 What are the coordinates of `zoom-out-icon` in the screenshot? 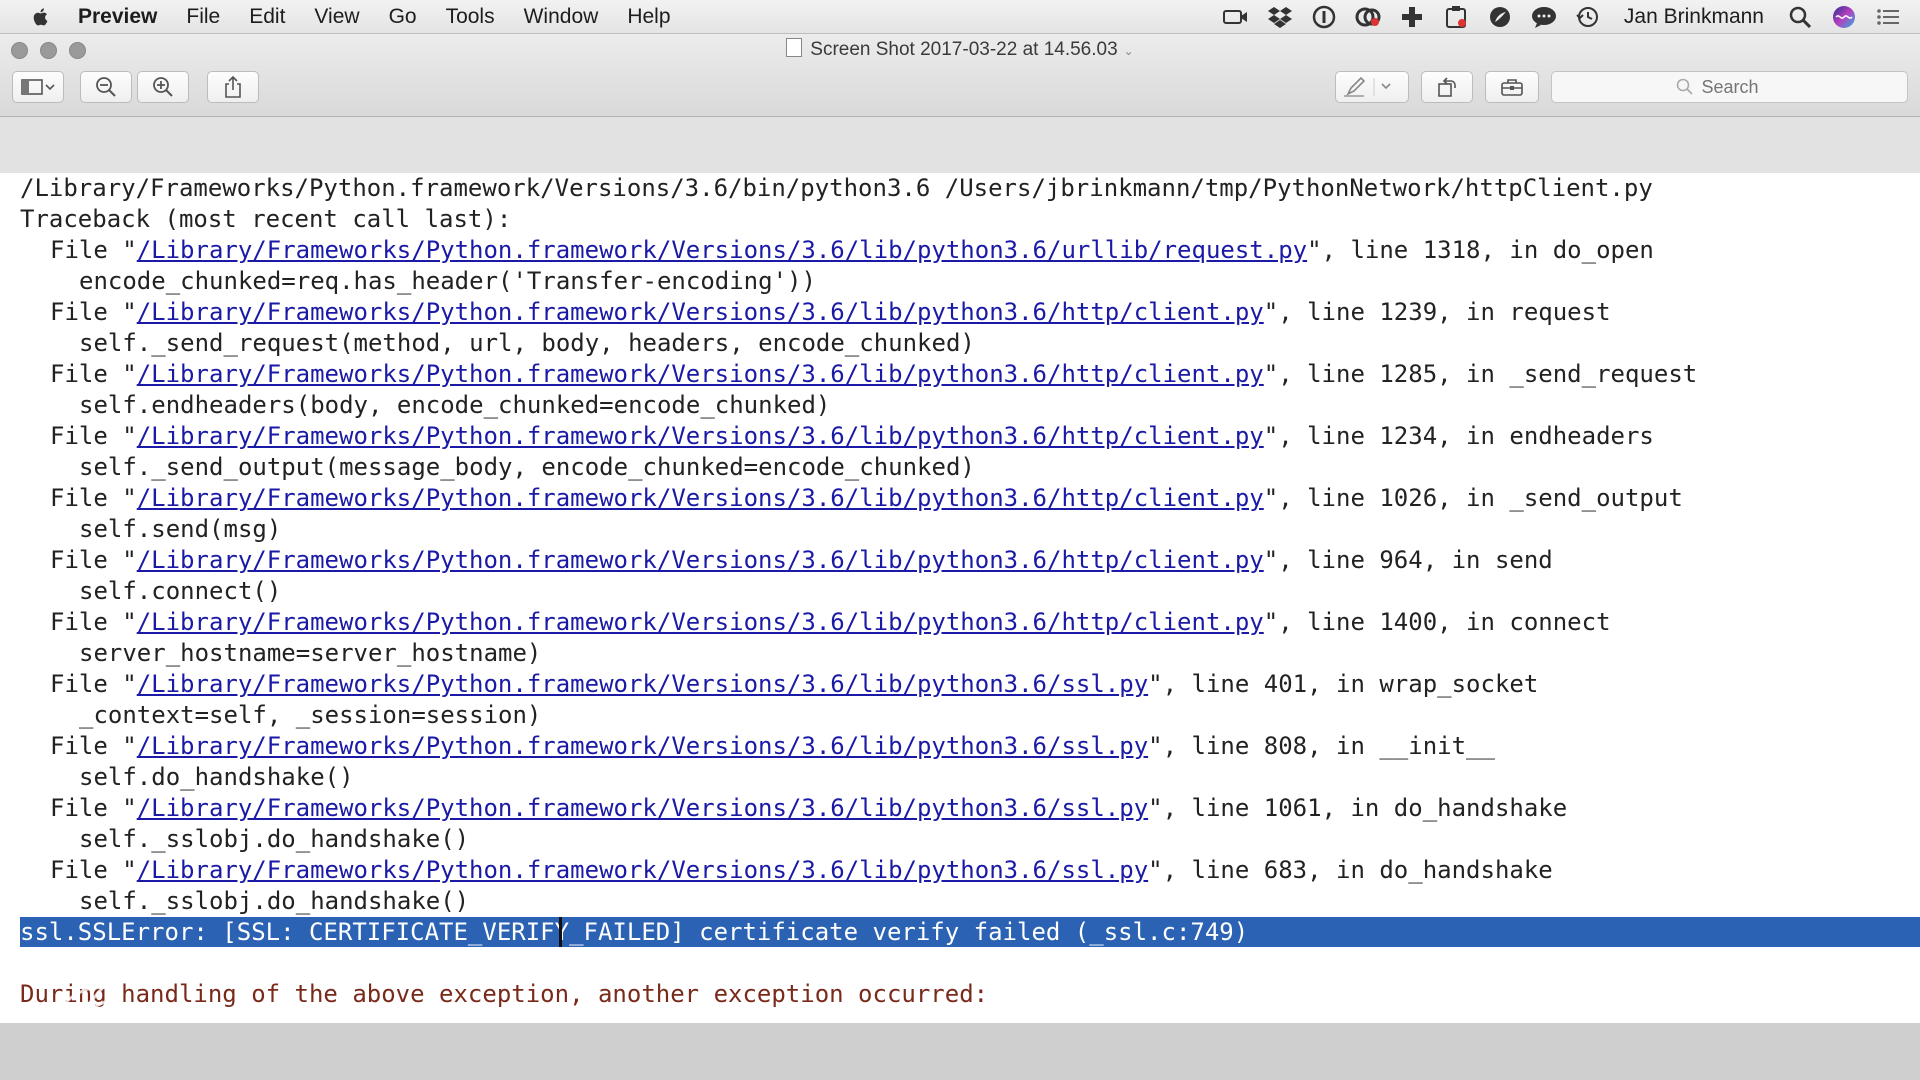 It's located at (106, 87).